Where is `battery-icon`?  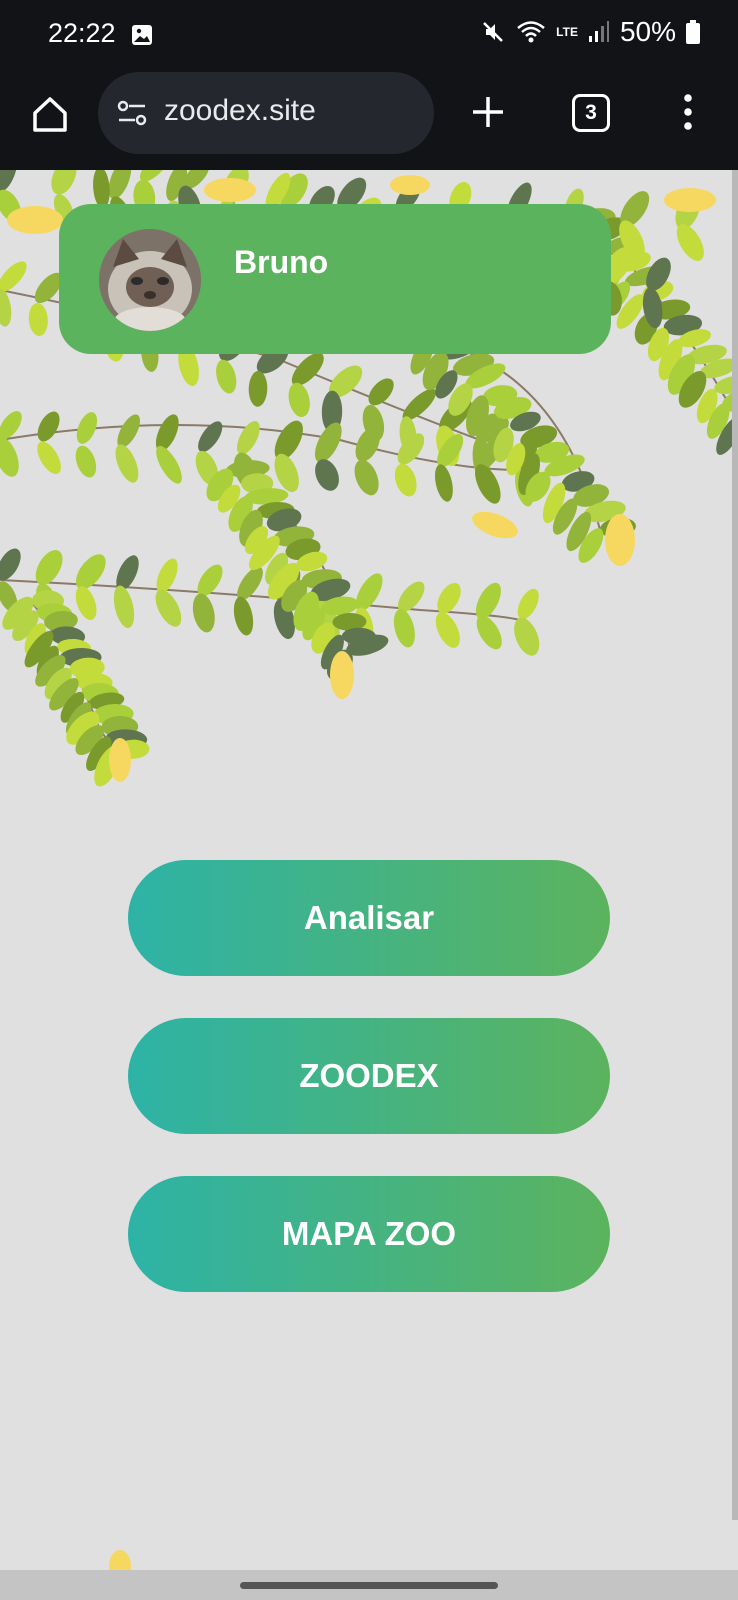
battery-icon is located at coordinates (693, 32).